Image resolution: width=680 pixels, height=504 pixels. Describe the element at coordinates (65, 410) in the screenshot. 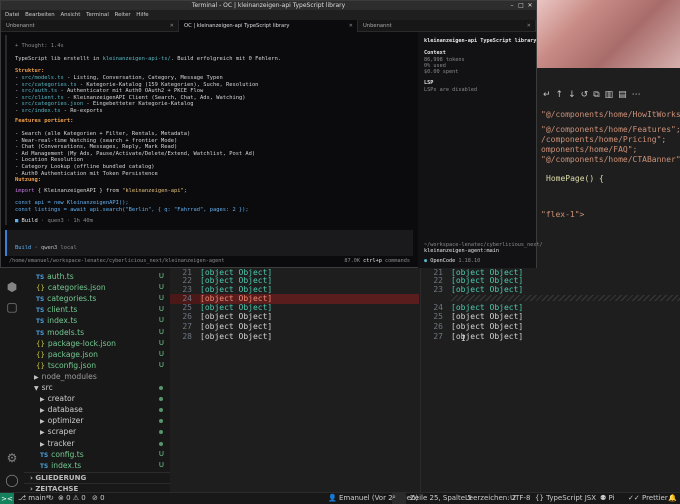

I see `explorer-item-label: database` at that location.